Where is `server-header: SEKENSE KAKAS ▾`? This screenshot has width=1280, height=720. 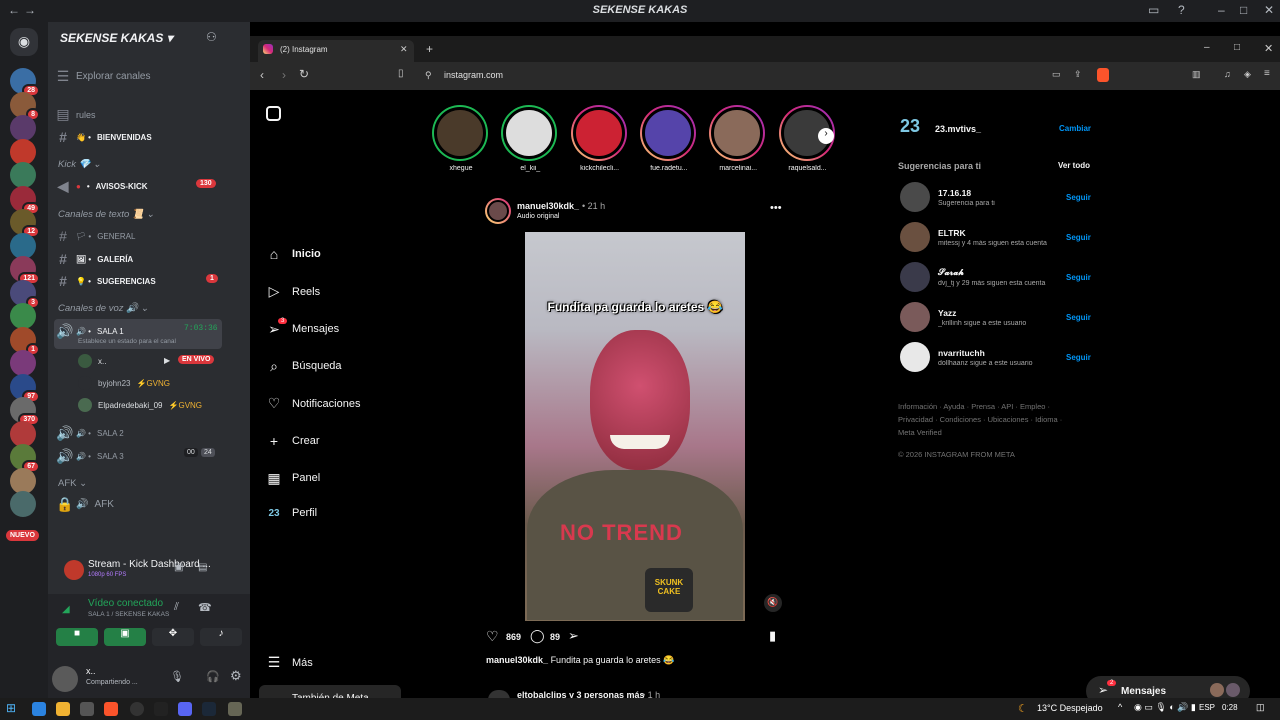 server-header: SEKENSE KAKAS ▾ is located at coordinates (149, 38).